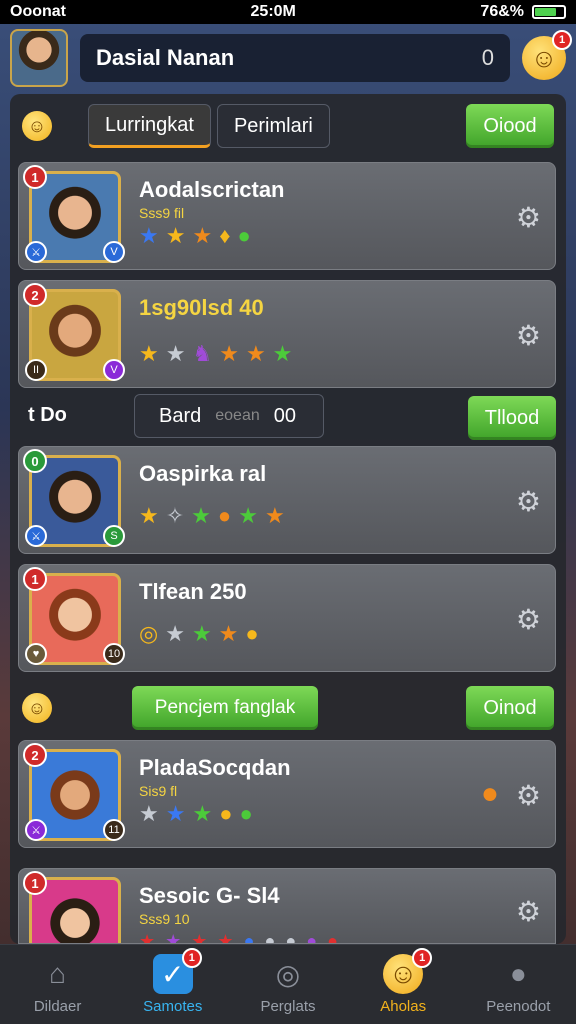 The width and height of the screenshot is (576, 1024). What do you see at coordinates (47, 415) in the screenshot?
I see `mid-row-left-label: t Do` at bounding box center [47, 415].